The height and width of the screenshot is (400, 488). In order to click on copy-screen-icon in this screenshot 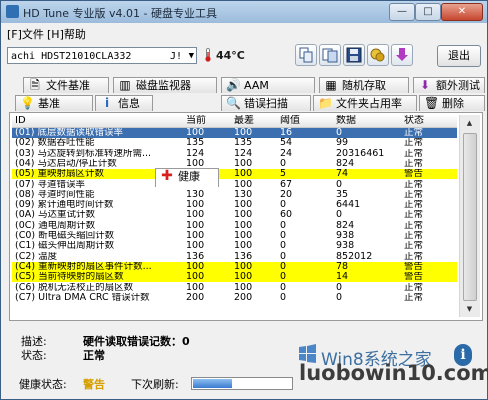, I will do `click(330, 55)`.